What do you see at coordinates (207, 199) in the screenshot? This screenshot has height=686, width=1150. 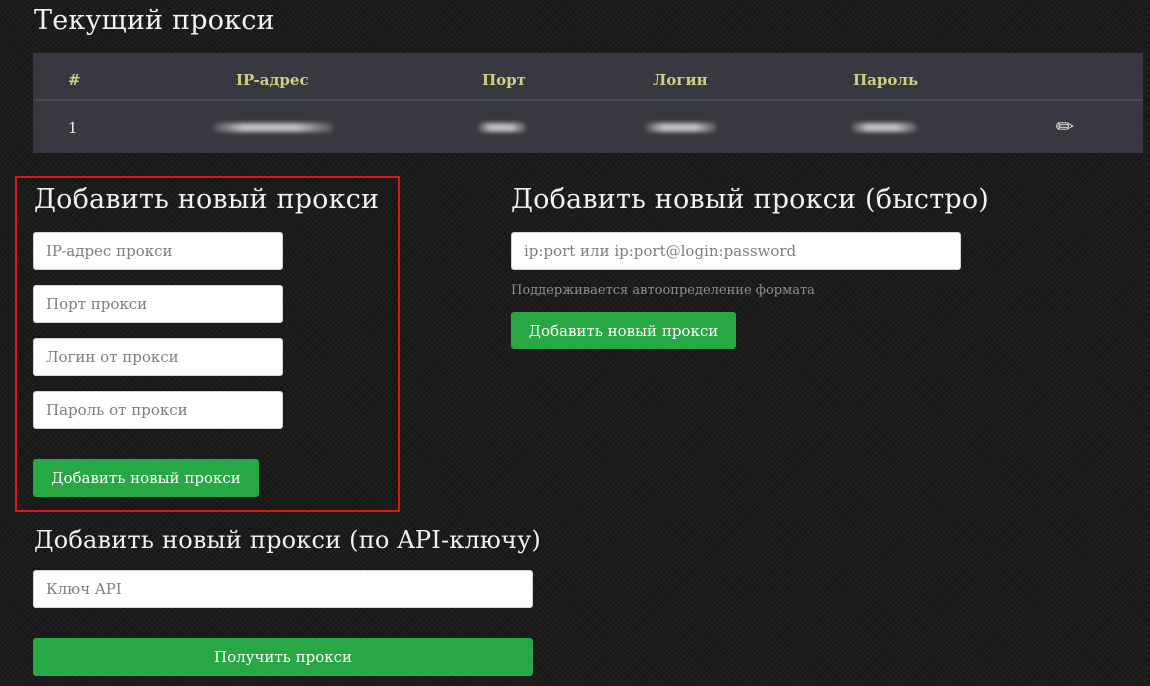 I see `add-proxy-title: Добавить новый прокси` at bounding box center [207, 199].